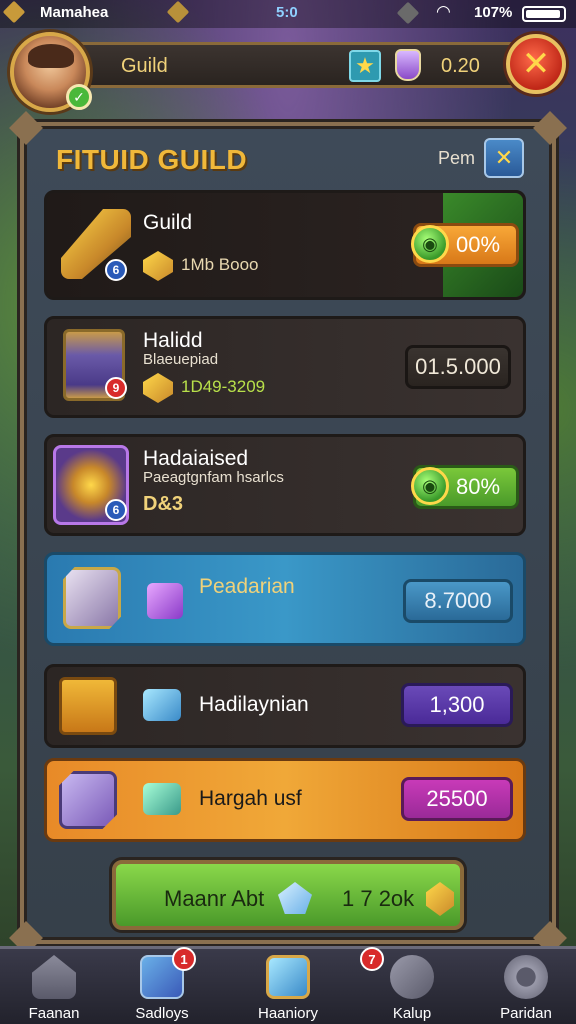  What do you see at coordinates (365, 66) in the screenshot?
I see `star-icon: ★` at bounding box center [365, 66].